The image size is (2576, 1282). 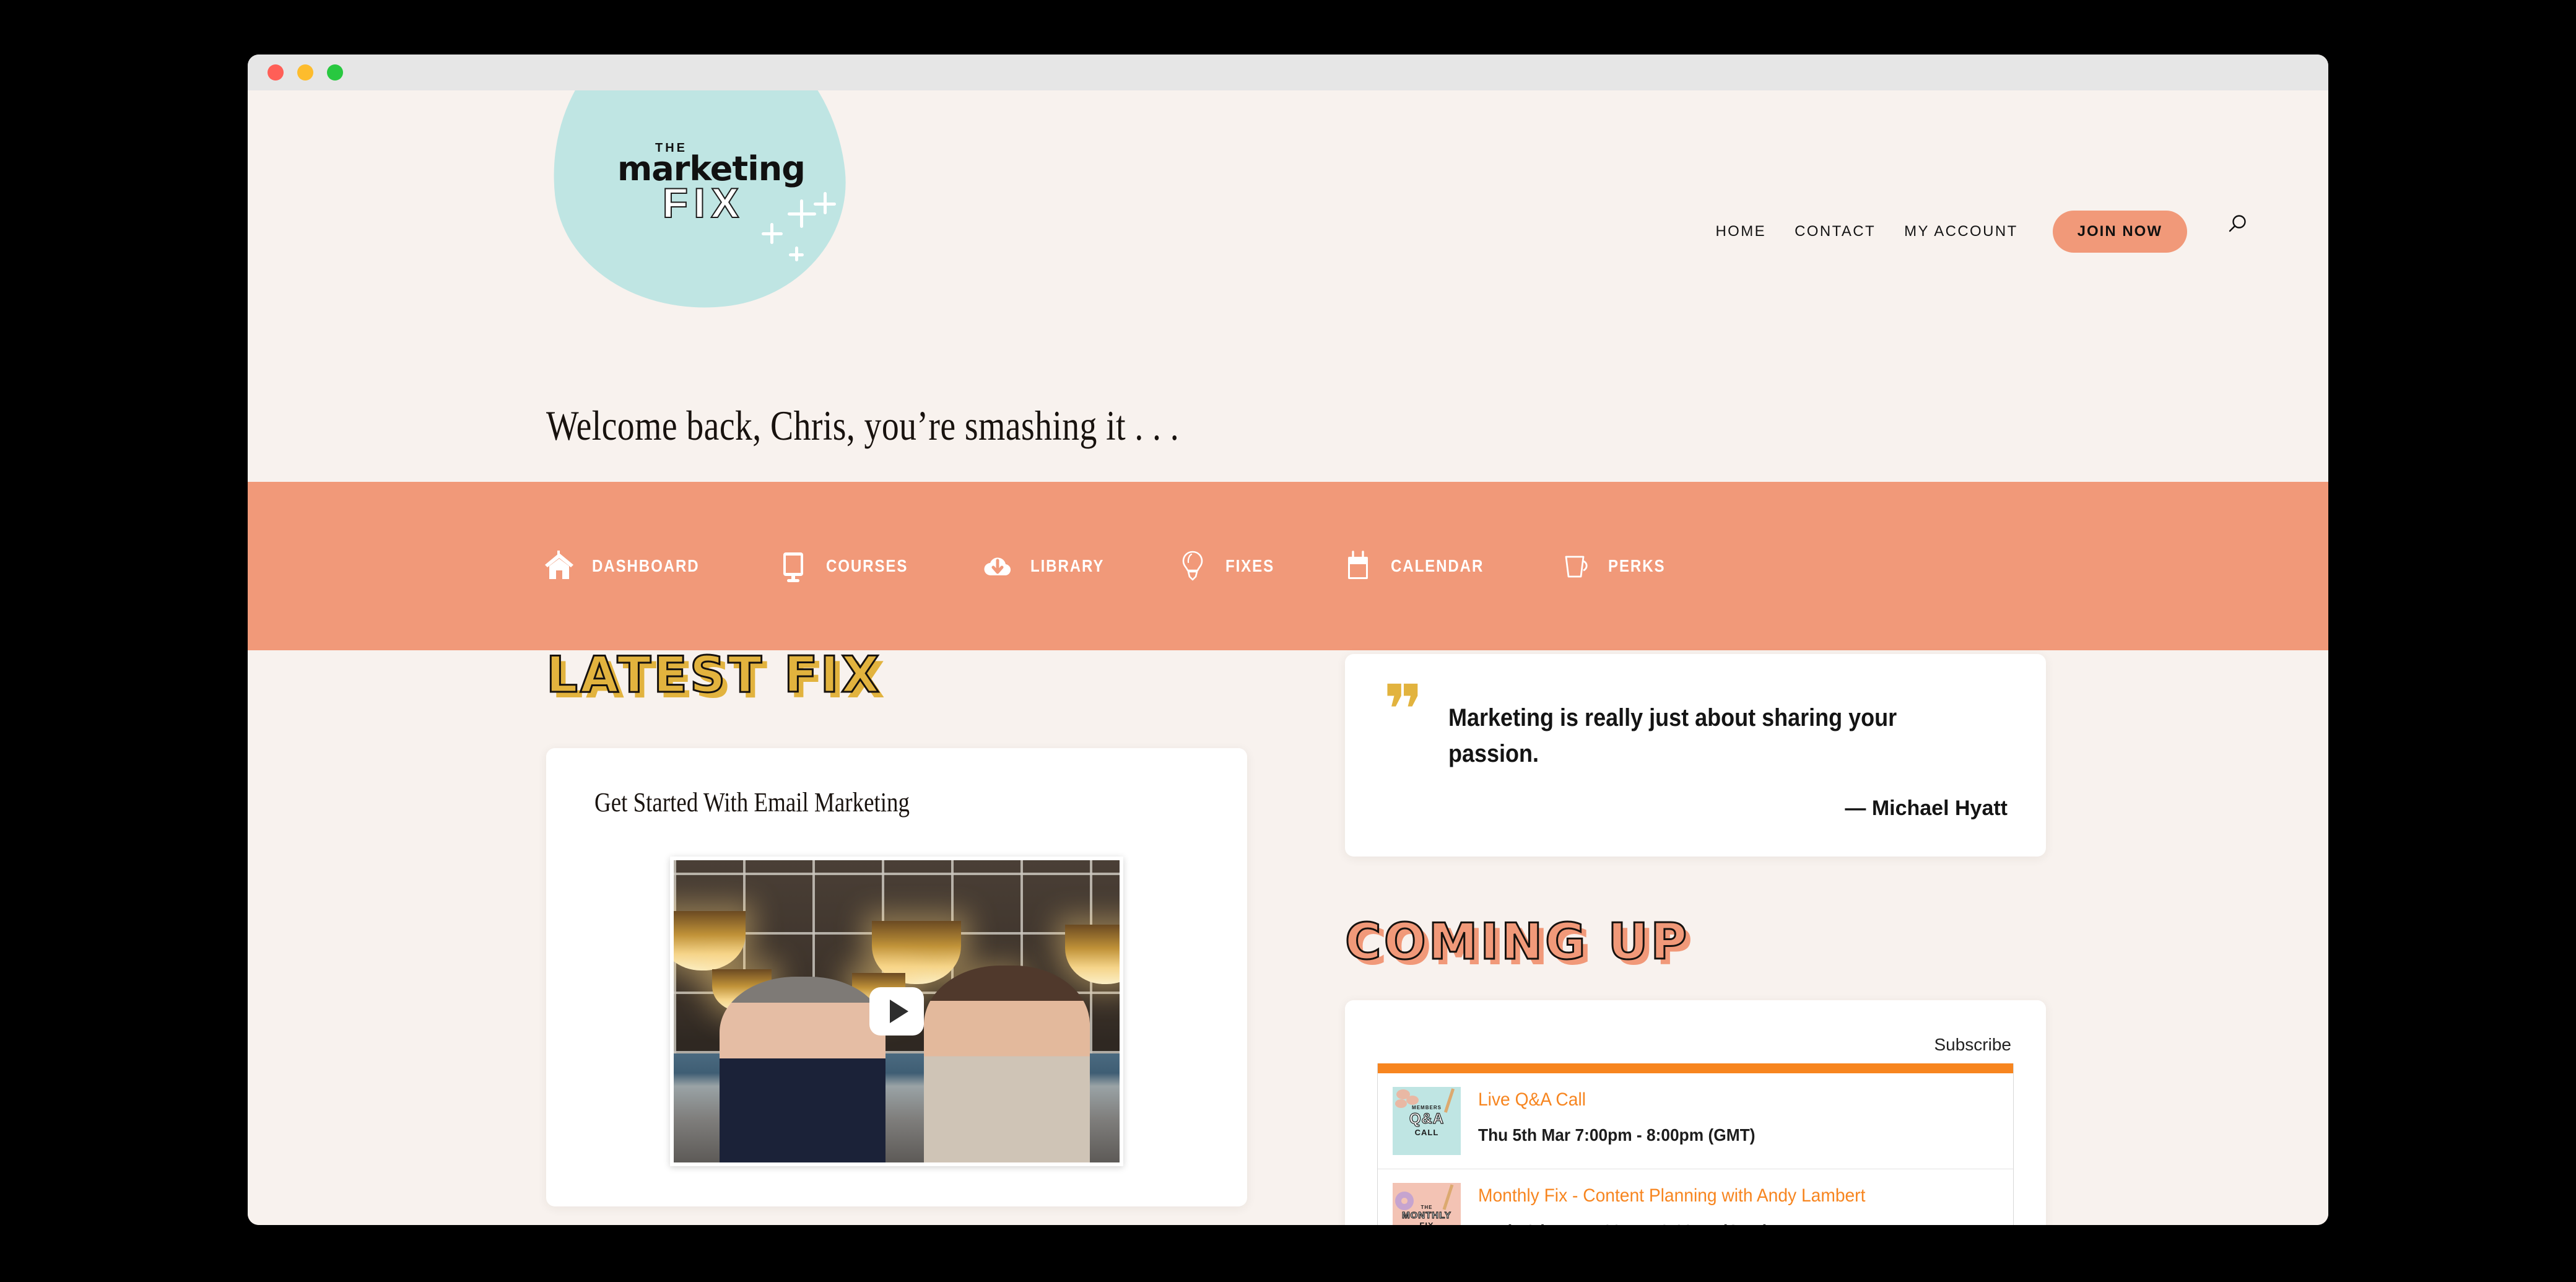 I want to click on event-thumb-top-label: MEMBERS, so click(x=1427, y=1107).